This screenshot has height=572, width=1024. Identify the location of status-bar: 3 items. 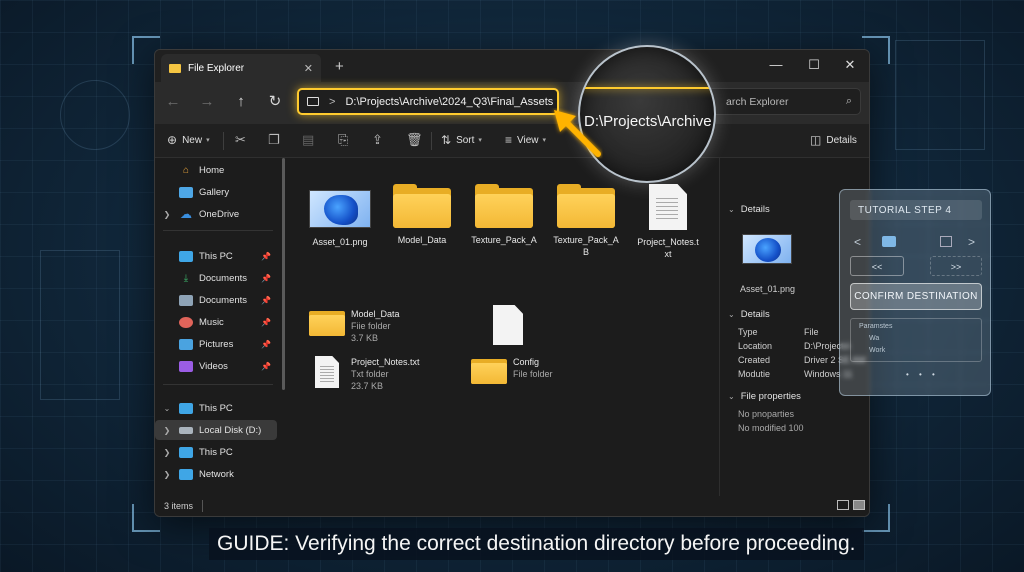
(512, 506).